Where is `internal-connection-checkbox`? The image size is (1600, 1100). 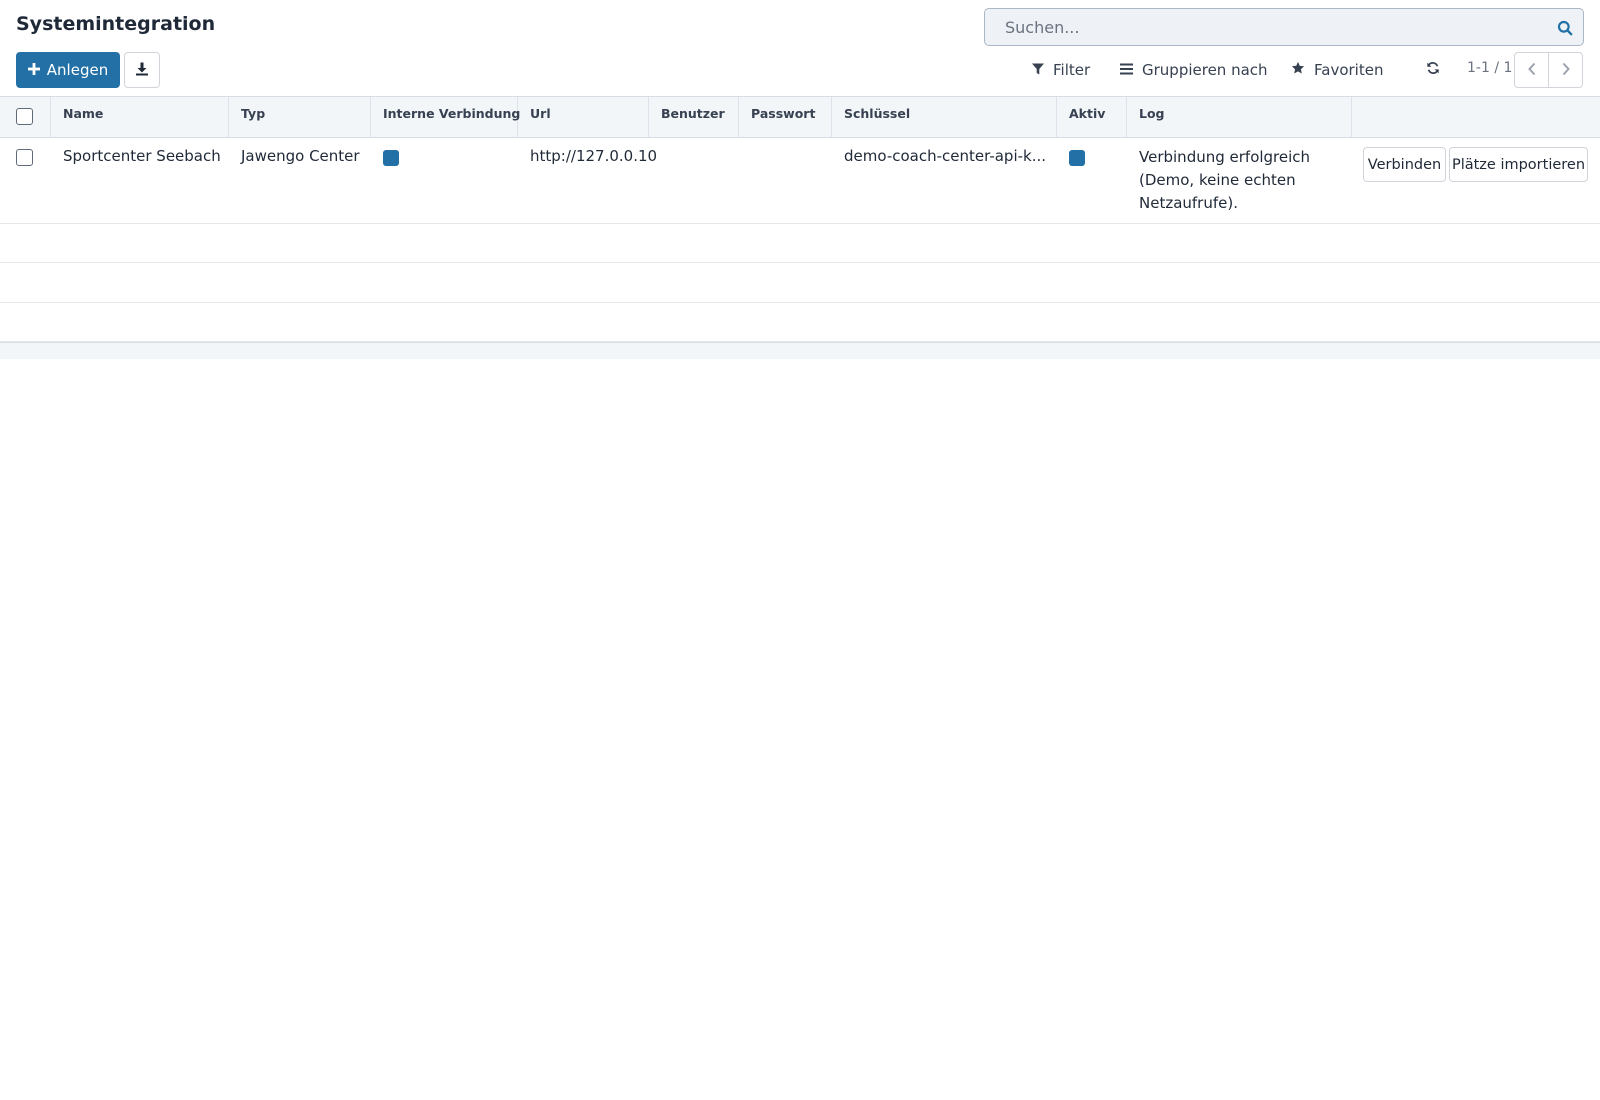 internal-connection-checkbox is located at coordinates (391, 158).